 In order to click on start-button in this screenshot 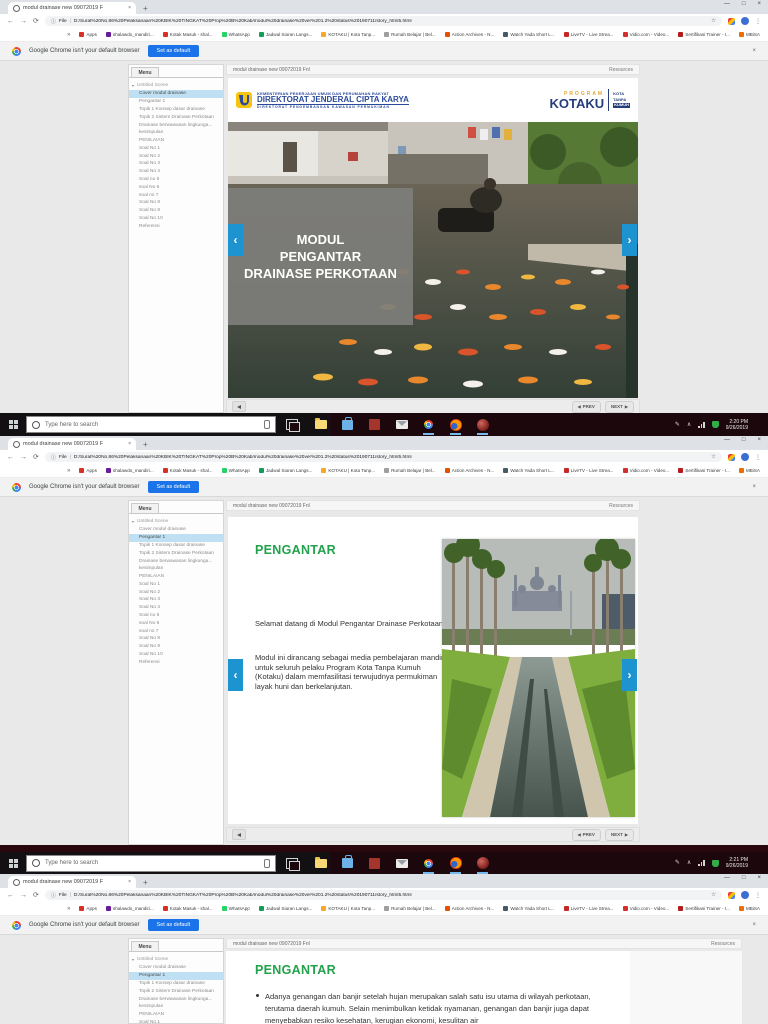, I will do `click(13, 863)`.